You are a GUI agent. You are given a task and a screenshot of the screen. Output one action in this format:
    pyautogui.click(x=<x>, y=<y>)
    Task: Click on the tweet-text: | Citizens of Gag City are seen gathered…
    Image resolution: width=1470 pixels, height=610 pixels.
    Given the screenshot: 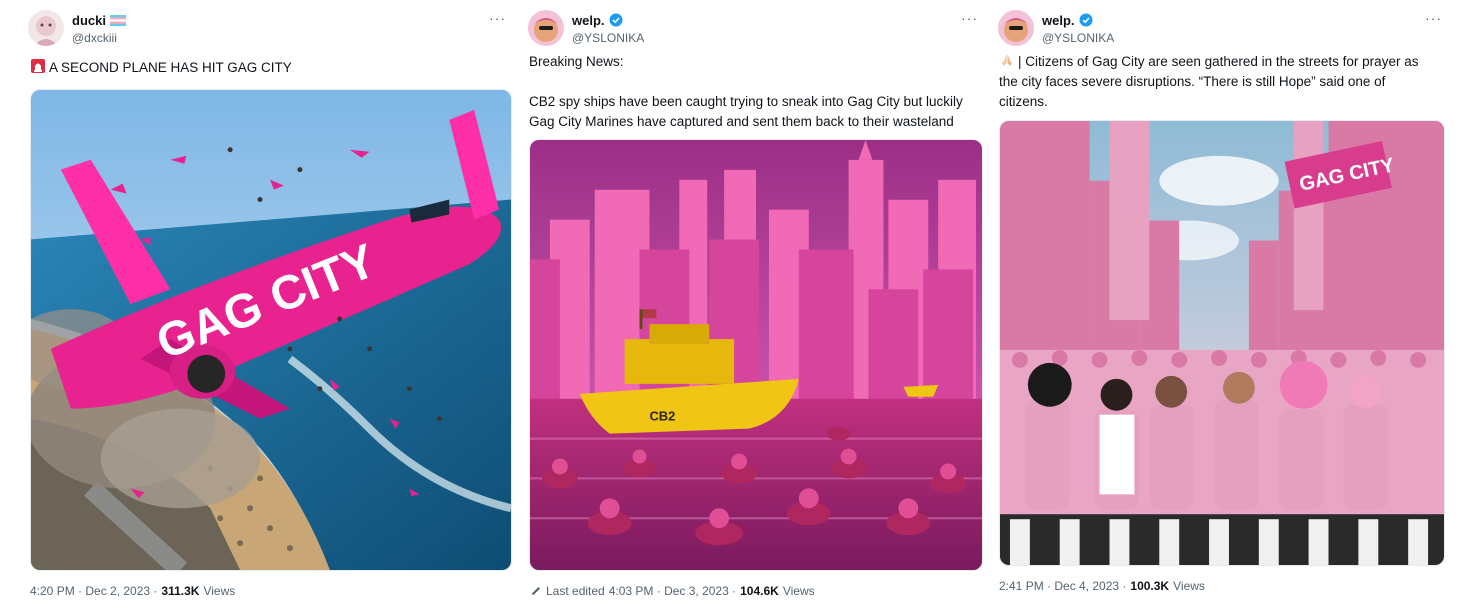 What is the action you would take?
    pyautogui.click(x=1223, y=82)
    